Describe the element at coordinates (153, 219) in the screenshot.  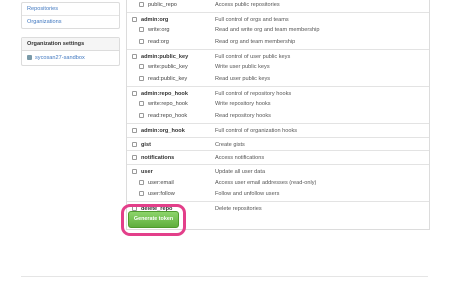
I see `generate-token-button: Generate token` at that location.